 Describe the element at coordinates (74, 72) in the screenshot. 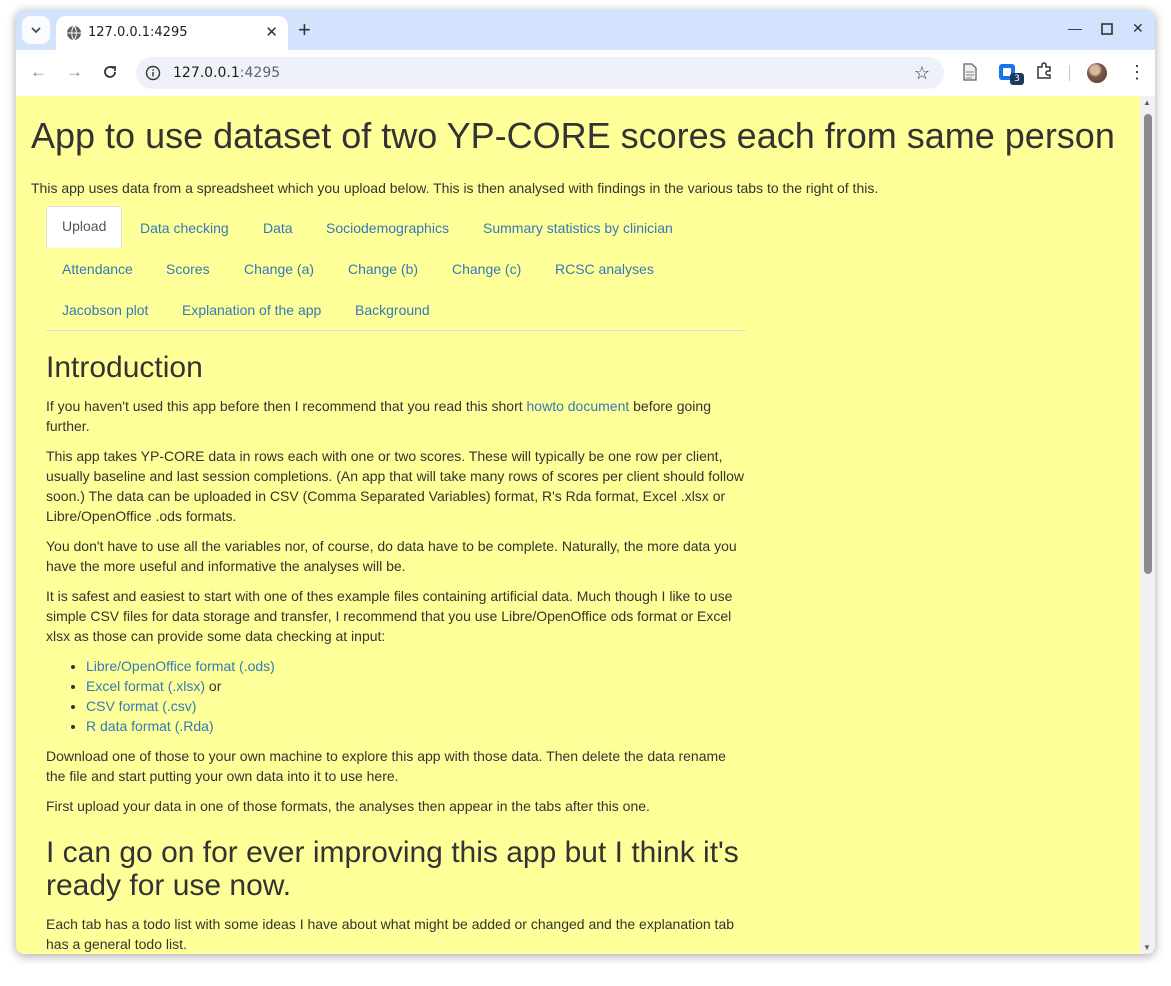

I see `forward-icon: →` at that location.